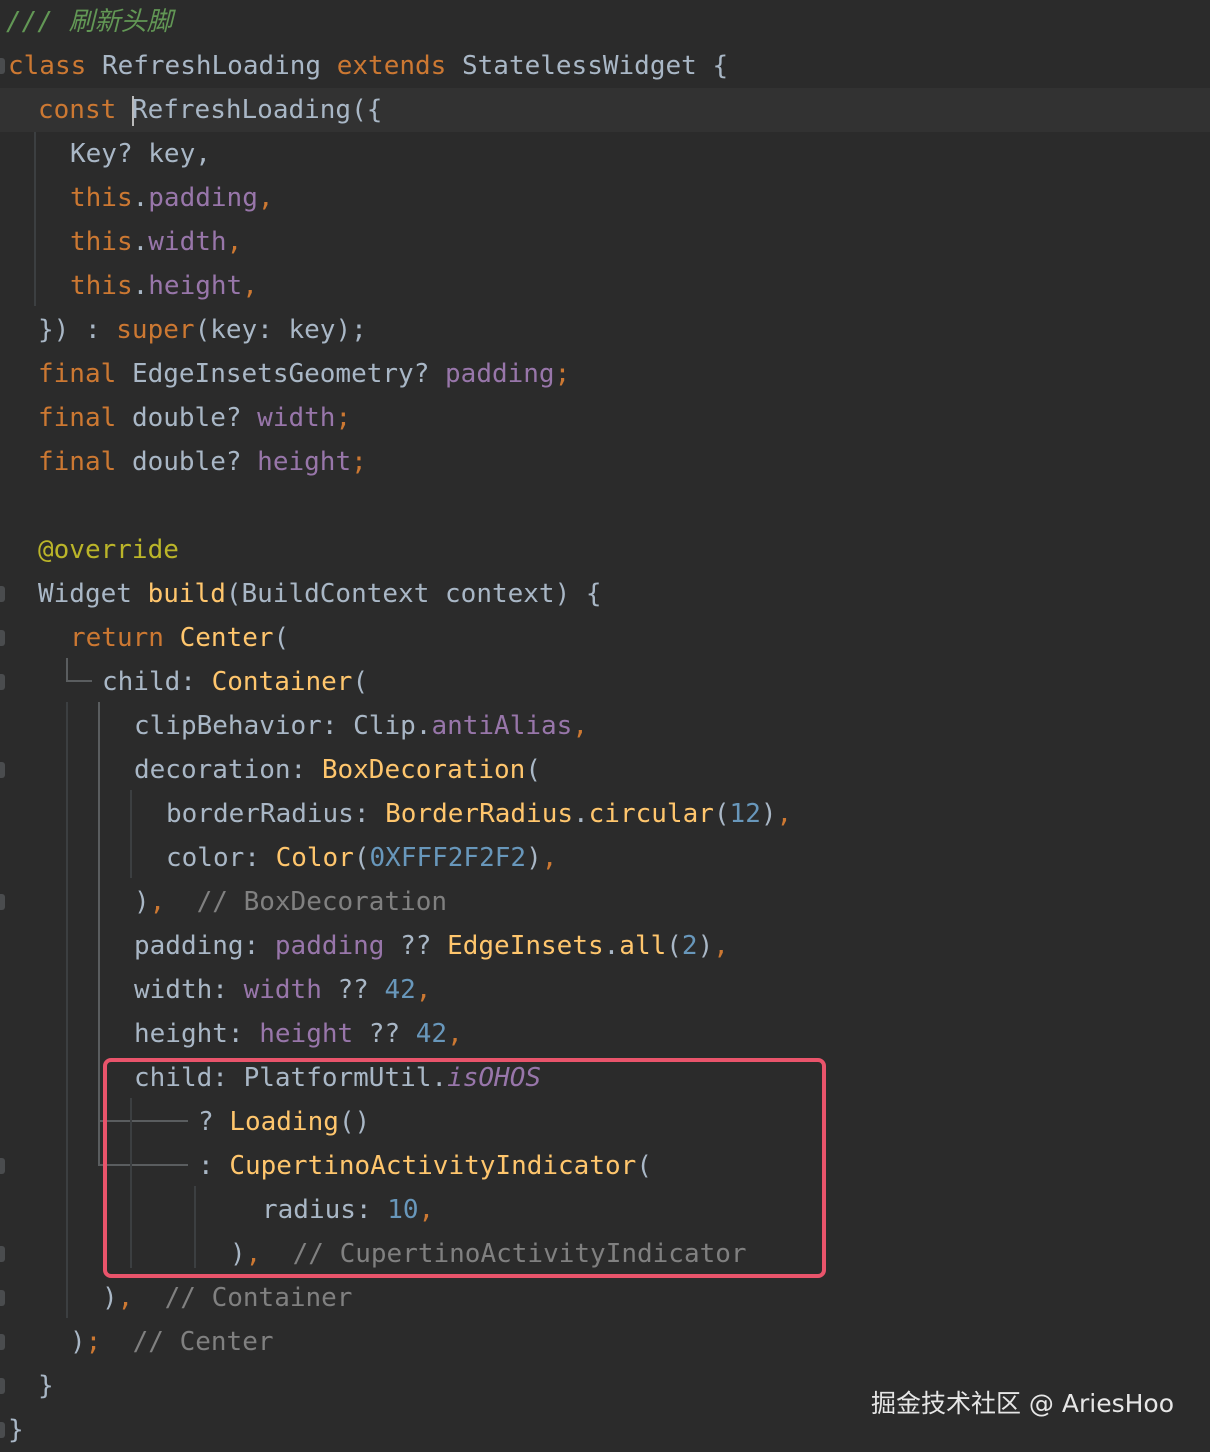 The image size is (1210, 1452). What do you see at coordinates (605, 814) in the screenshot?
I see `code-line: borderRadius: BorderRadius.circular(12),` at bounding box center [605, 814].